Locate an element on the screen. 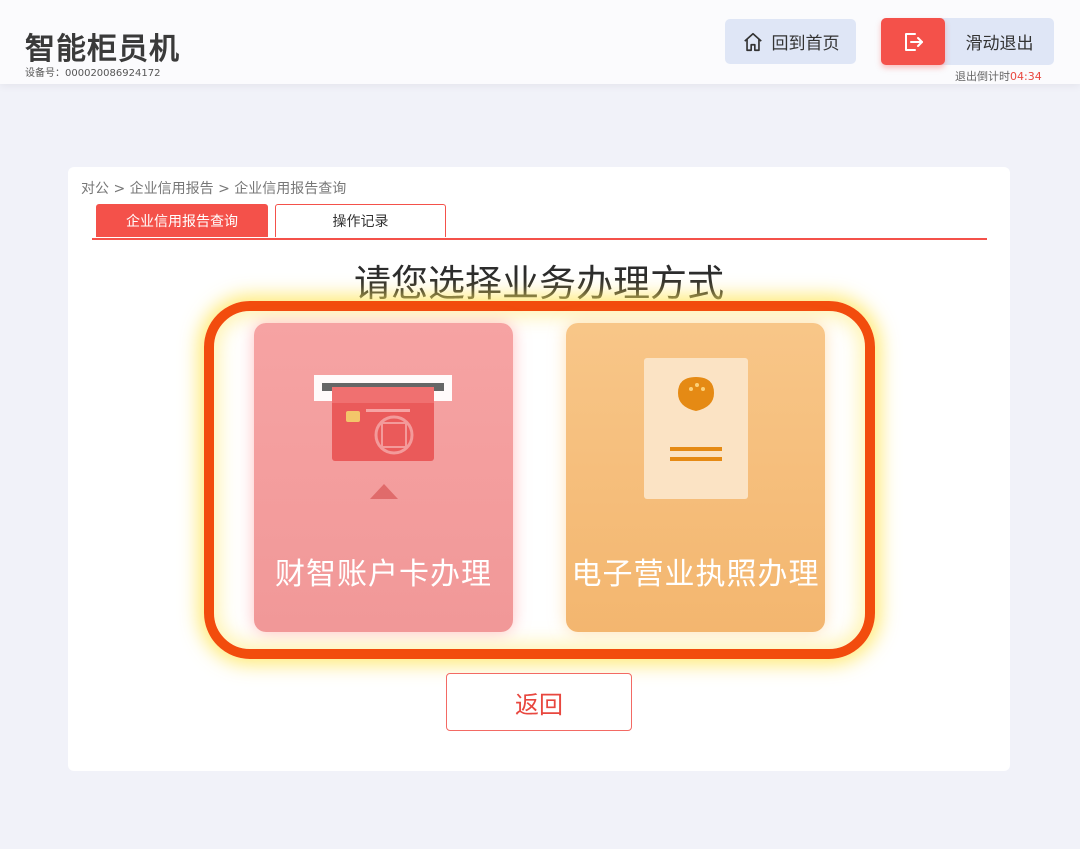  logout-icon is located at coordinates (914, 41).